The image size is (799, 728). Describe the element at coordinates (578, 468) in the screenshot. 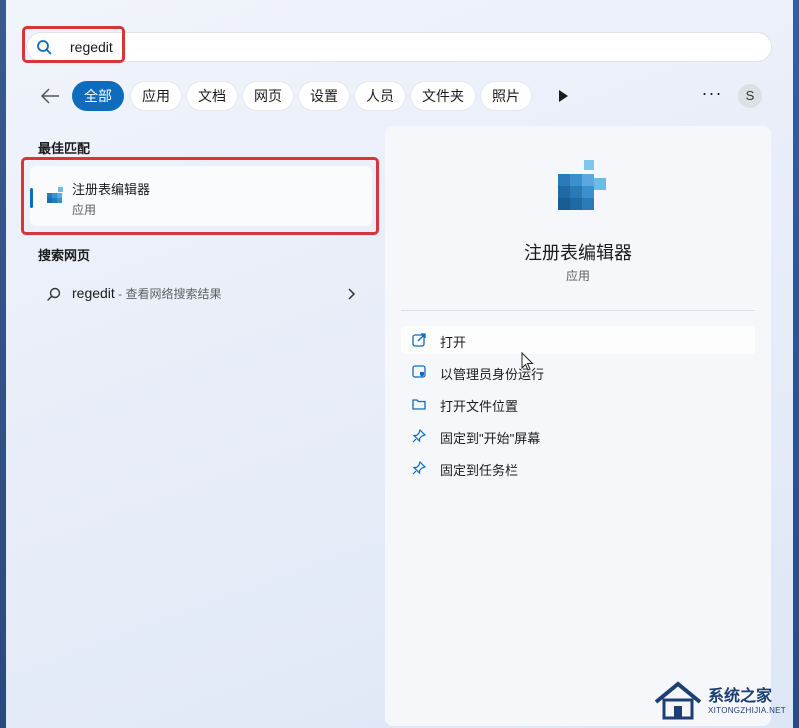

I see `action-pin-to-taskbar: 固定到任务栏` at that location.